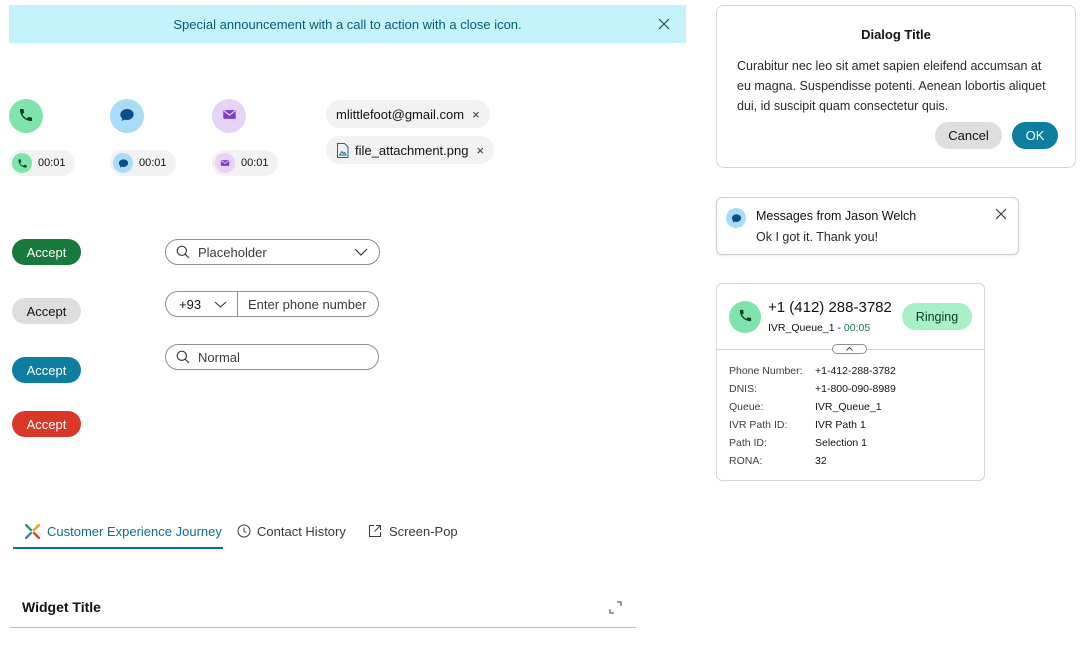 The image size is (1080, 656). Describe the element at coordinates (244, 531) in the screenshot. I see `clock-icon` at that location.